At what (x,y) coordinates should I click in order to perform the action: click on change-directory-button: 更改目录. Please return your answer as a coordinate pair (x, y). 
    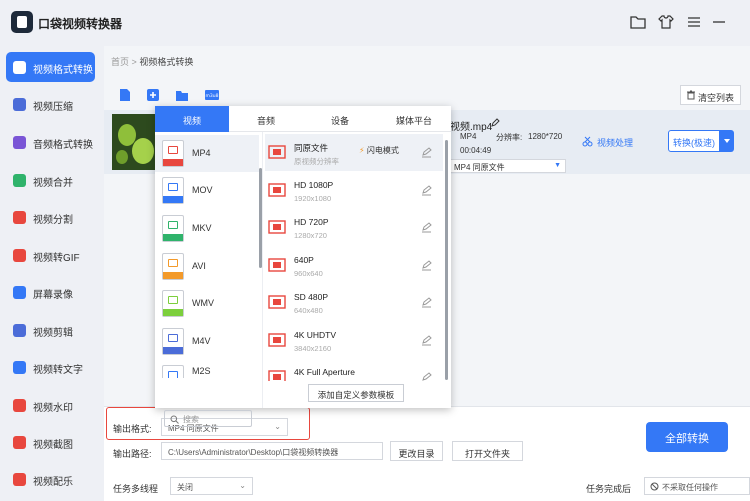
    Looking at the image, I should click on (416, 451).